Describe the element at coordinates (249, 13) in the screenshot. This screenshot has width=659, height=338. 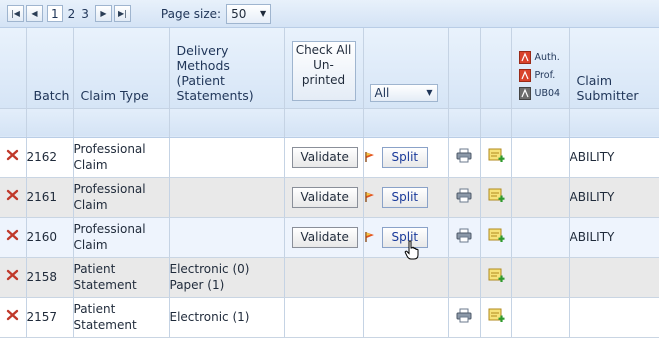
I see `page-size-select: 50 ▼` at that location.